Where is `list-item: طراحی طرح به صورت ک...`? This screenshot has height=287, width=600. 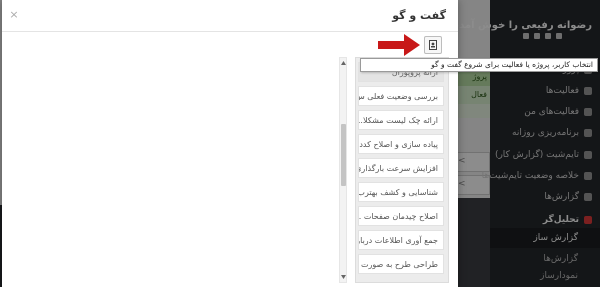
list-item: طراحی طرح به صورت ک... is located at coordinates (401, 264).